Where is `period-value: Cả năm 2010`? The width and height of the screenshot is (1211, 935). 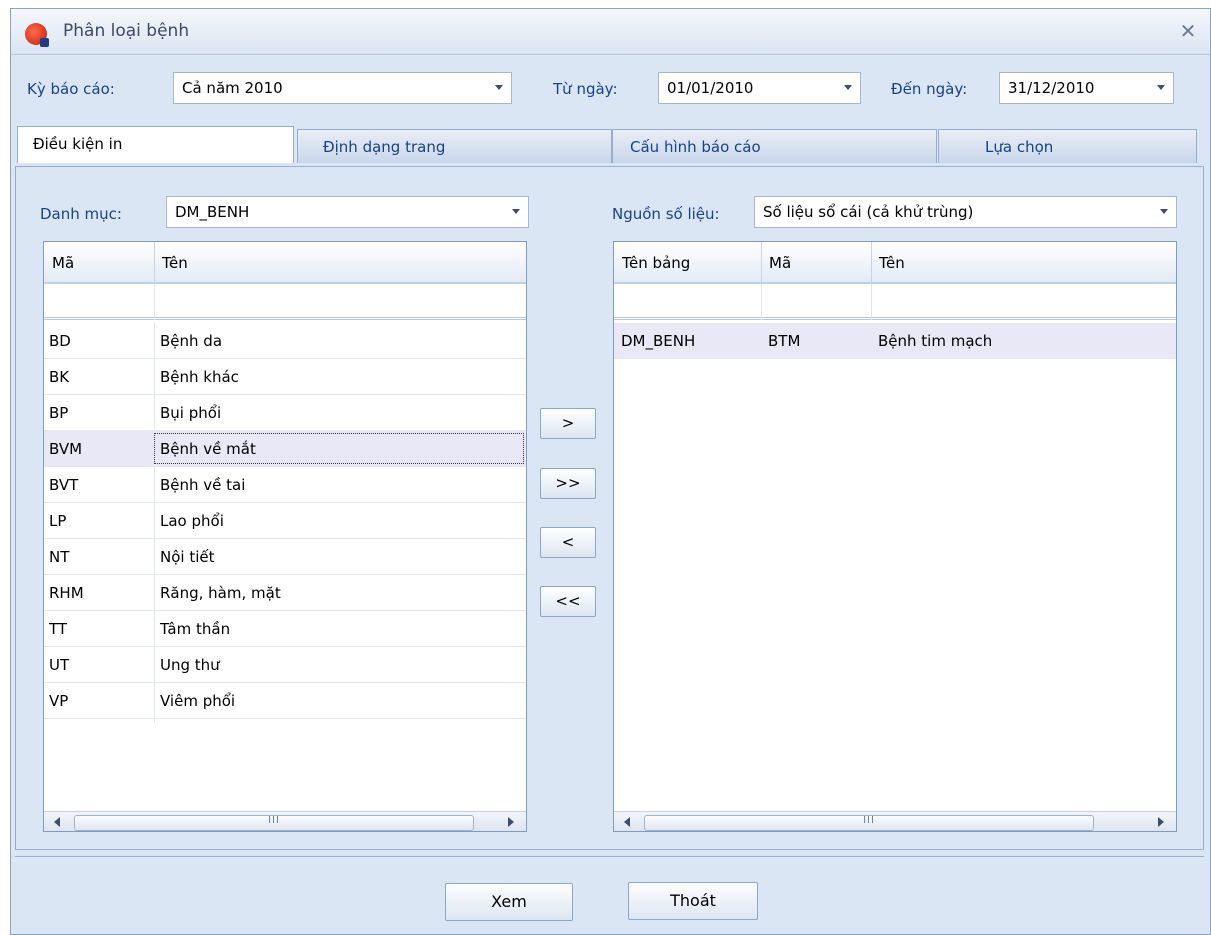 period-value: Cả năm 2010 is located at coordinates (232, 88).